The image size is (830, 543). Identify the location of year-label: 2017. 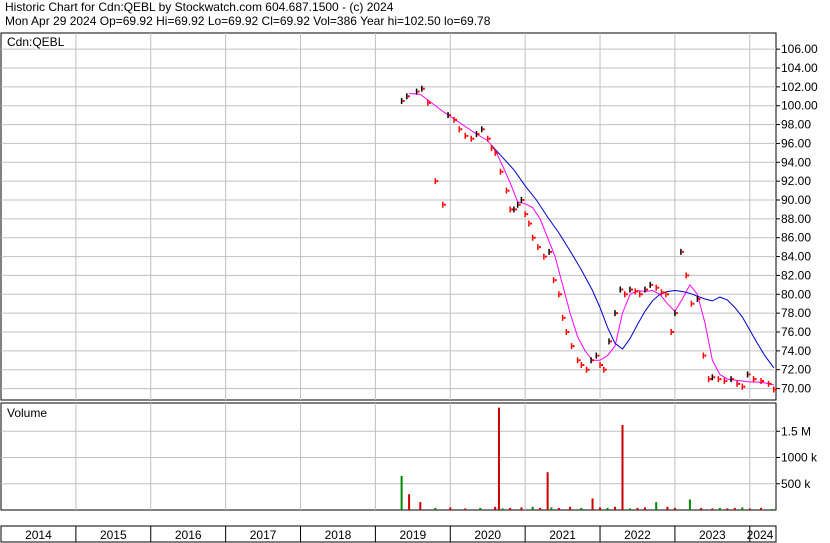
(263, 535).